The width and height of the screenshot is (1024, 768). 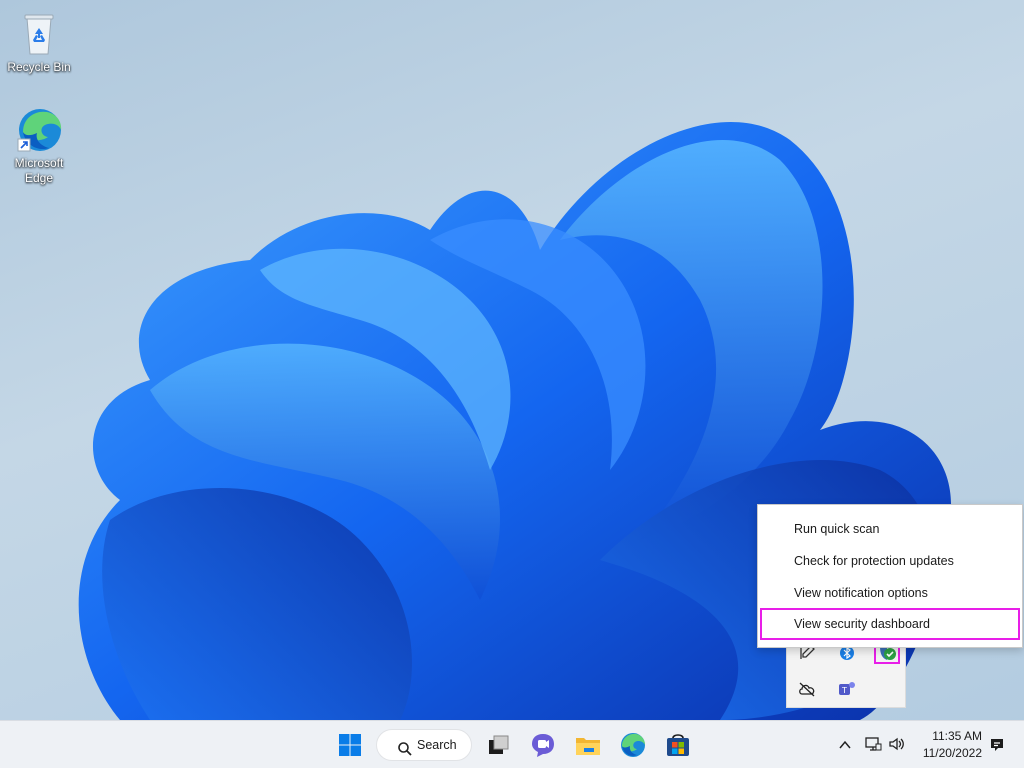 What do you see at coordinates (897, 744) in the screenshot?
I see `volume-icon` at bounding box center [897, 744].